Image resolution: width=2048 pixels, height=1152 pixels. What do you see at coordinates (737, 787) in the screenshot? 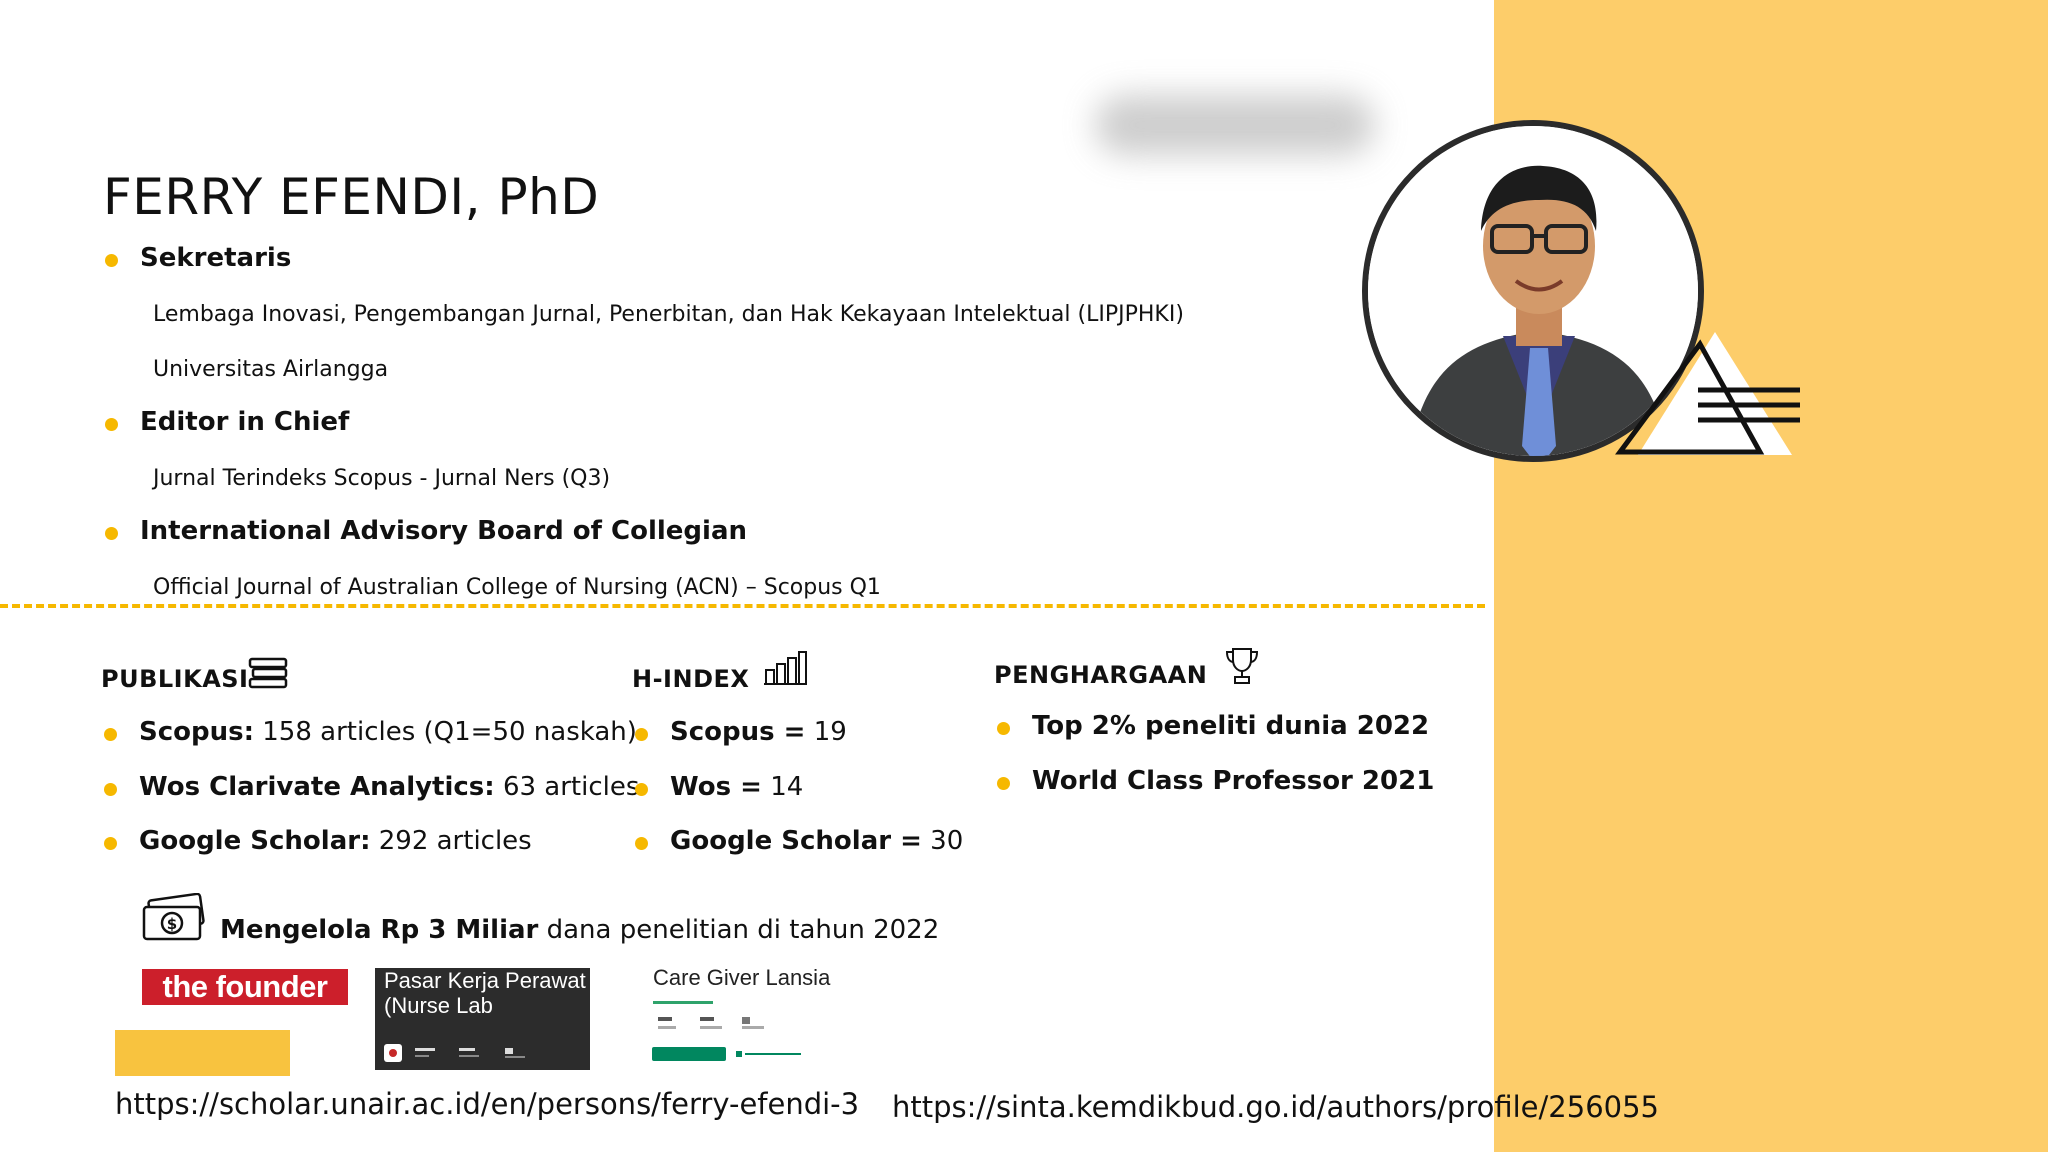
I see `hindex-item: Wos = 14` at bounding box center [737, 787].